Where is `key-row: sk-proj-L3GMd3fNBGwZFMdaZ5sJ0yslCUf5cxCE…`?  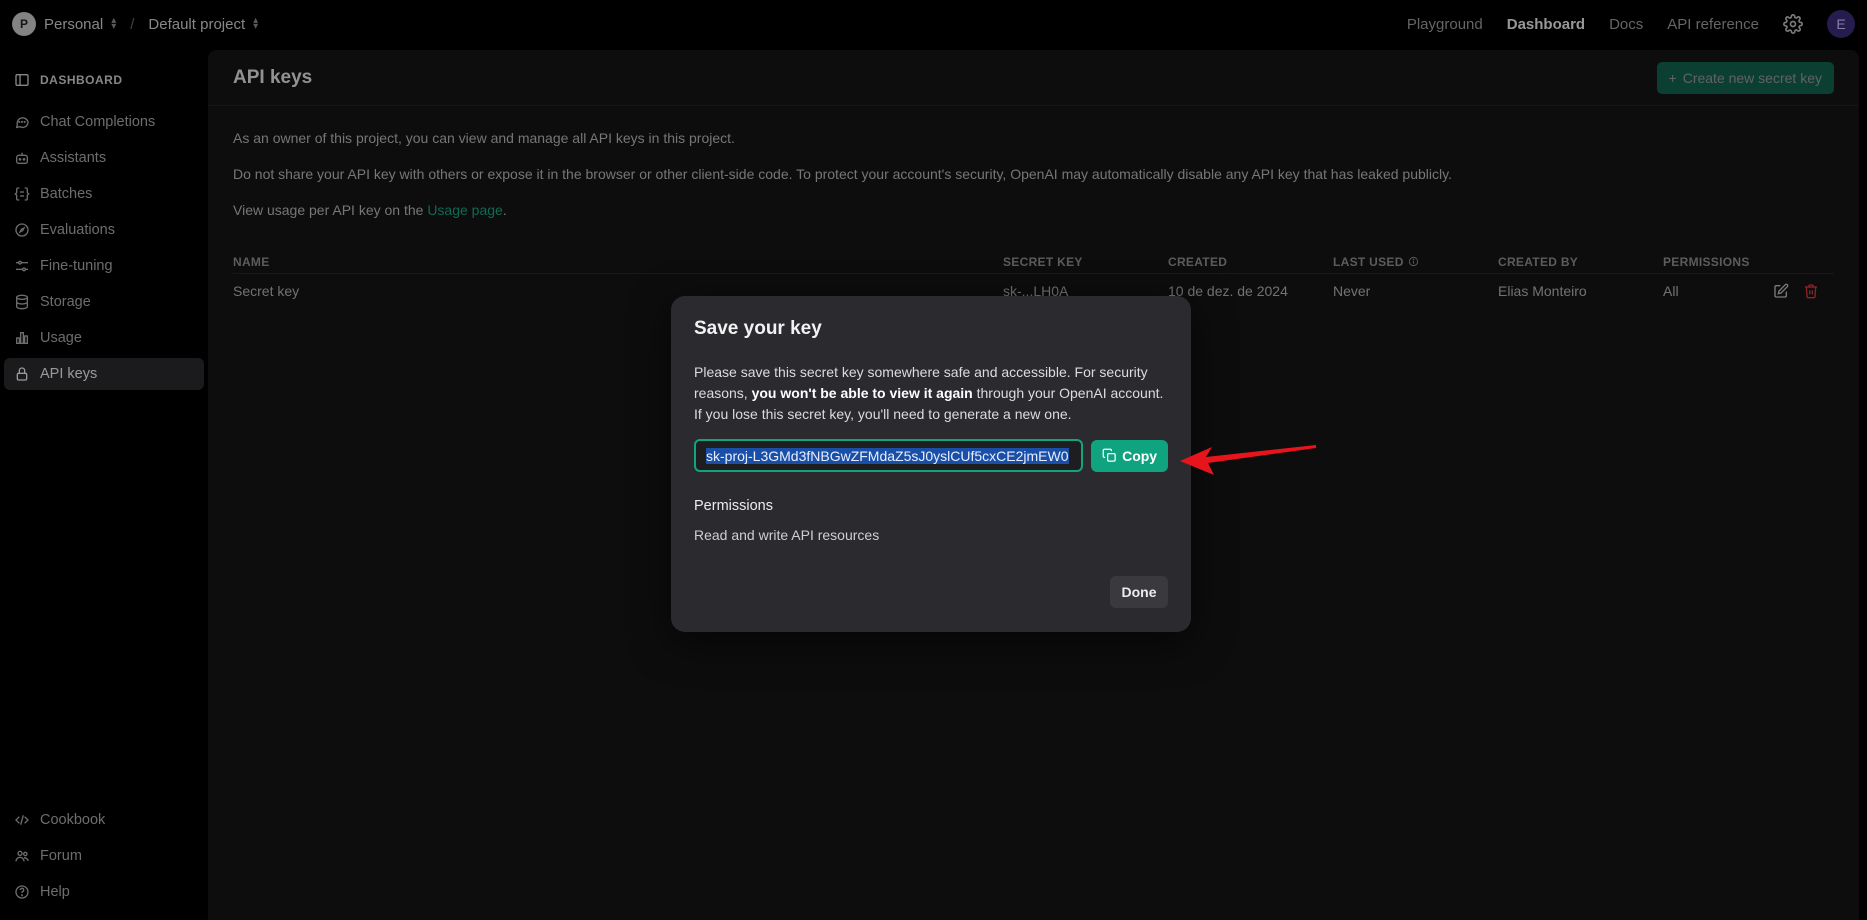
key-row: sk-proj-L3GMd3fNBGwZFMdaZ5sJ0yslCUf5cxCE… is located at coordinates (931, 455).